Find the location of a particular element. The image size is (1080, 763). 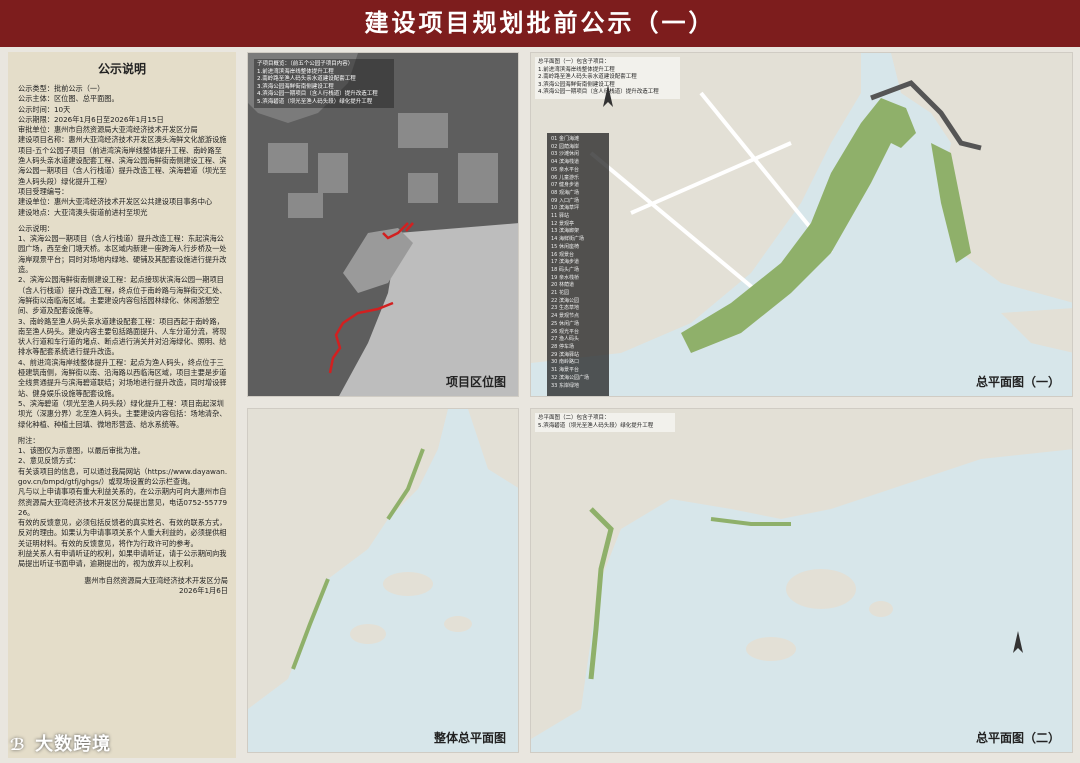

notice-line: 公示说明： is located at coordinates (36, 228).